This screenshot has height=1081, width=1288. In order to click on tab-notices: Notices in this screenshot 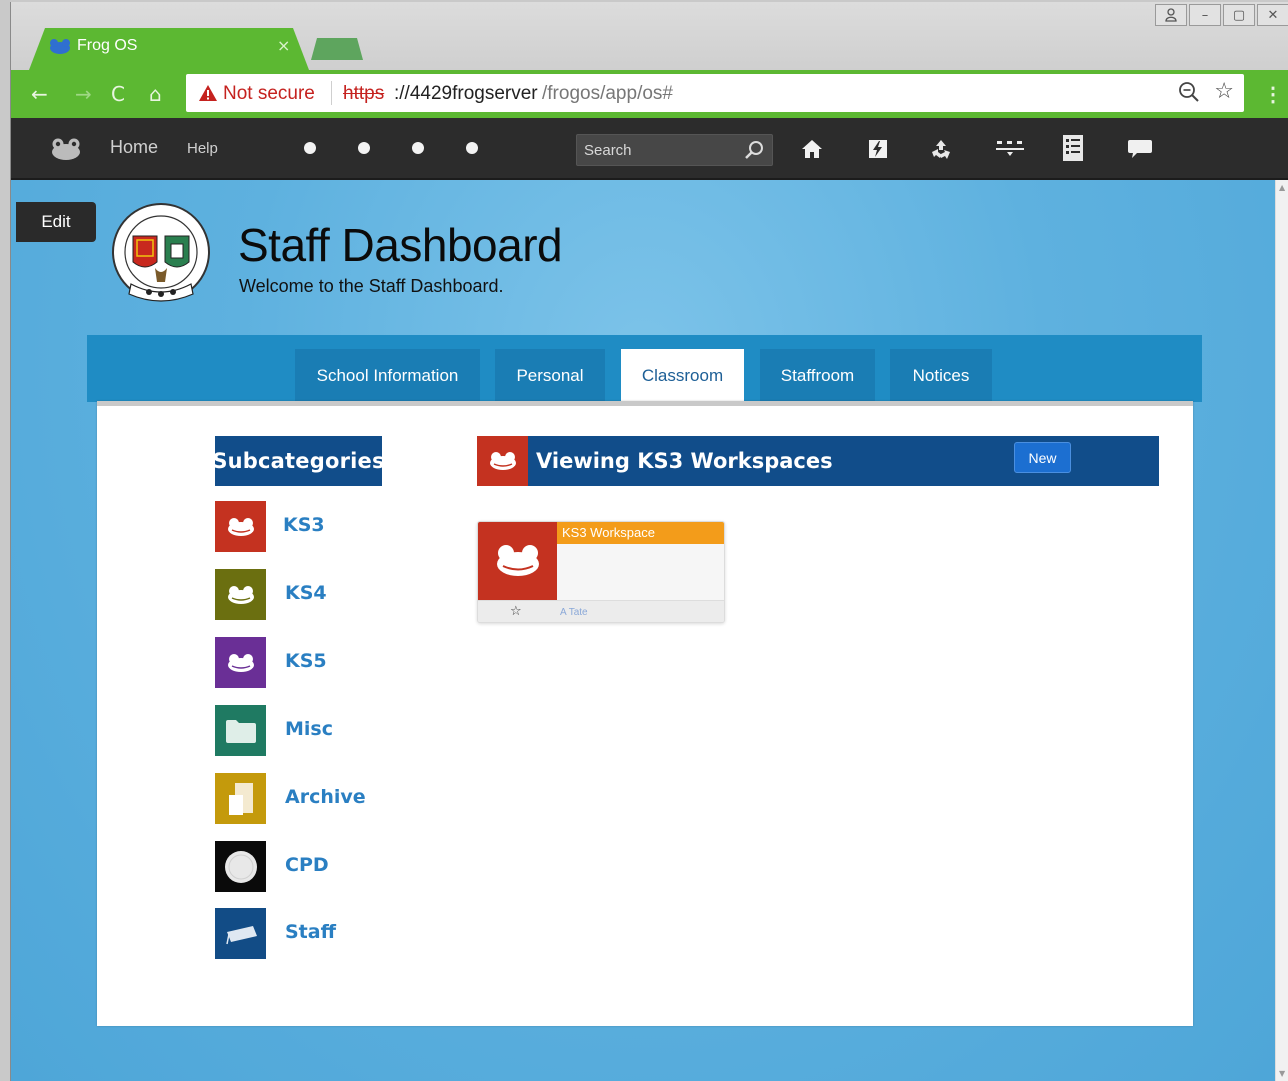, I will do `click(941, 375)`.